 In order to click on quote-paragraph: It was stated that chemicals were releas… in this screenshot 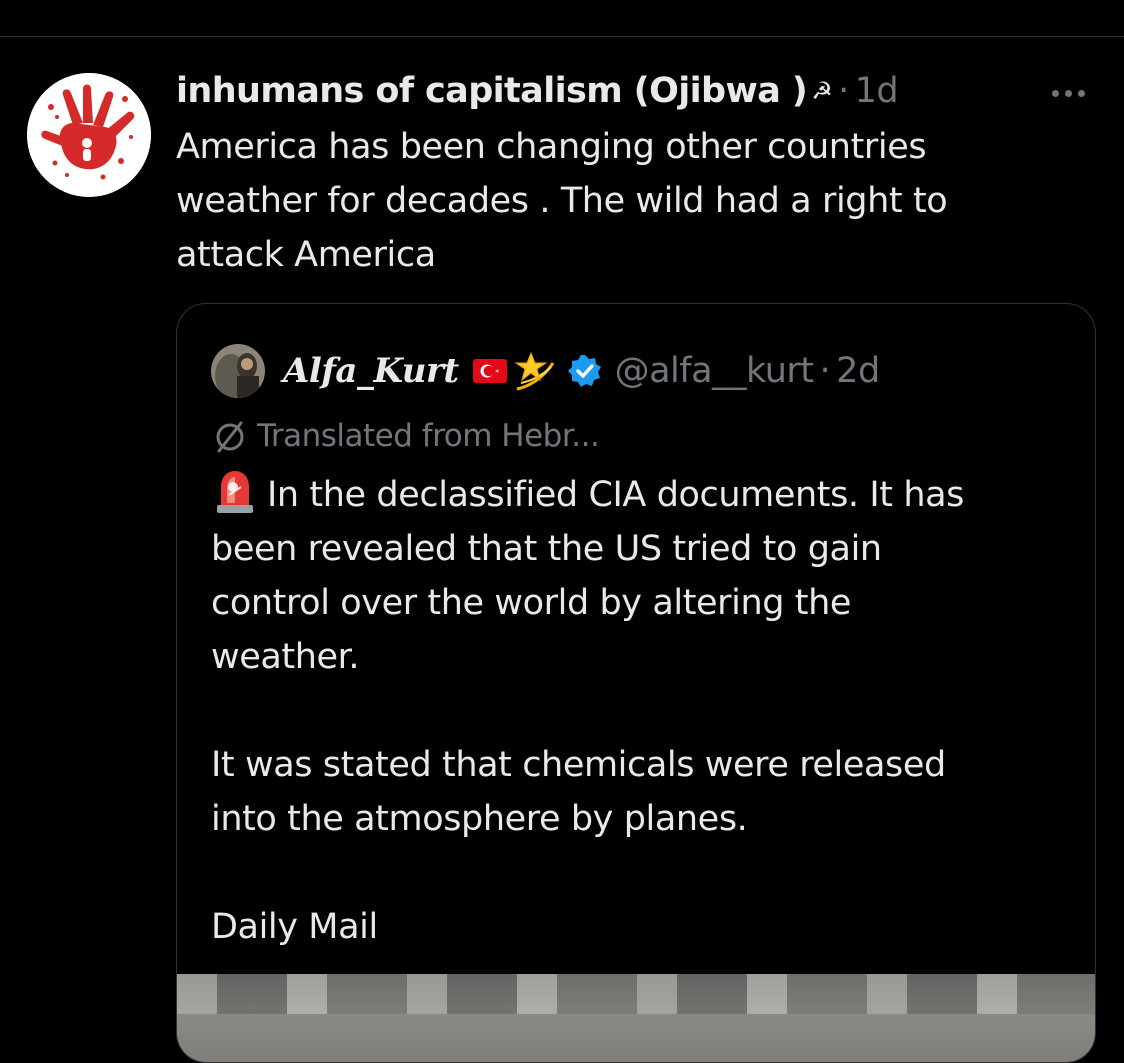, I will do `click(578, 792)`.